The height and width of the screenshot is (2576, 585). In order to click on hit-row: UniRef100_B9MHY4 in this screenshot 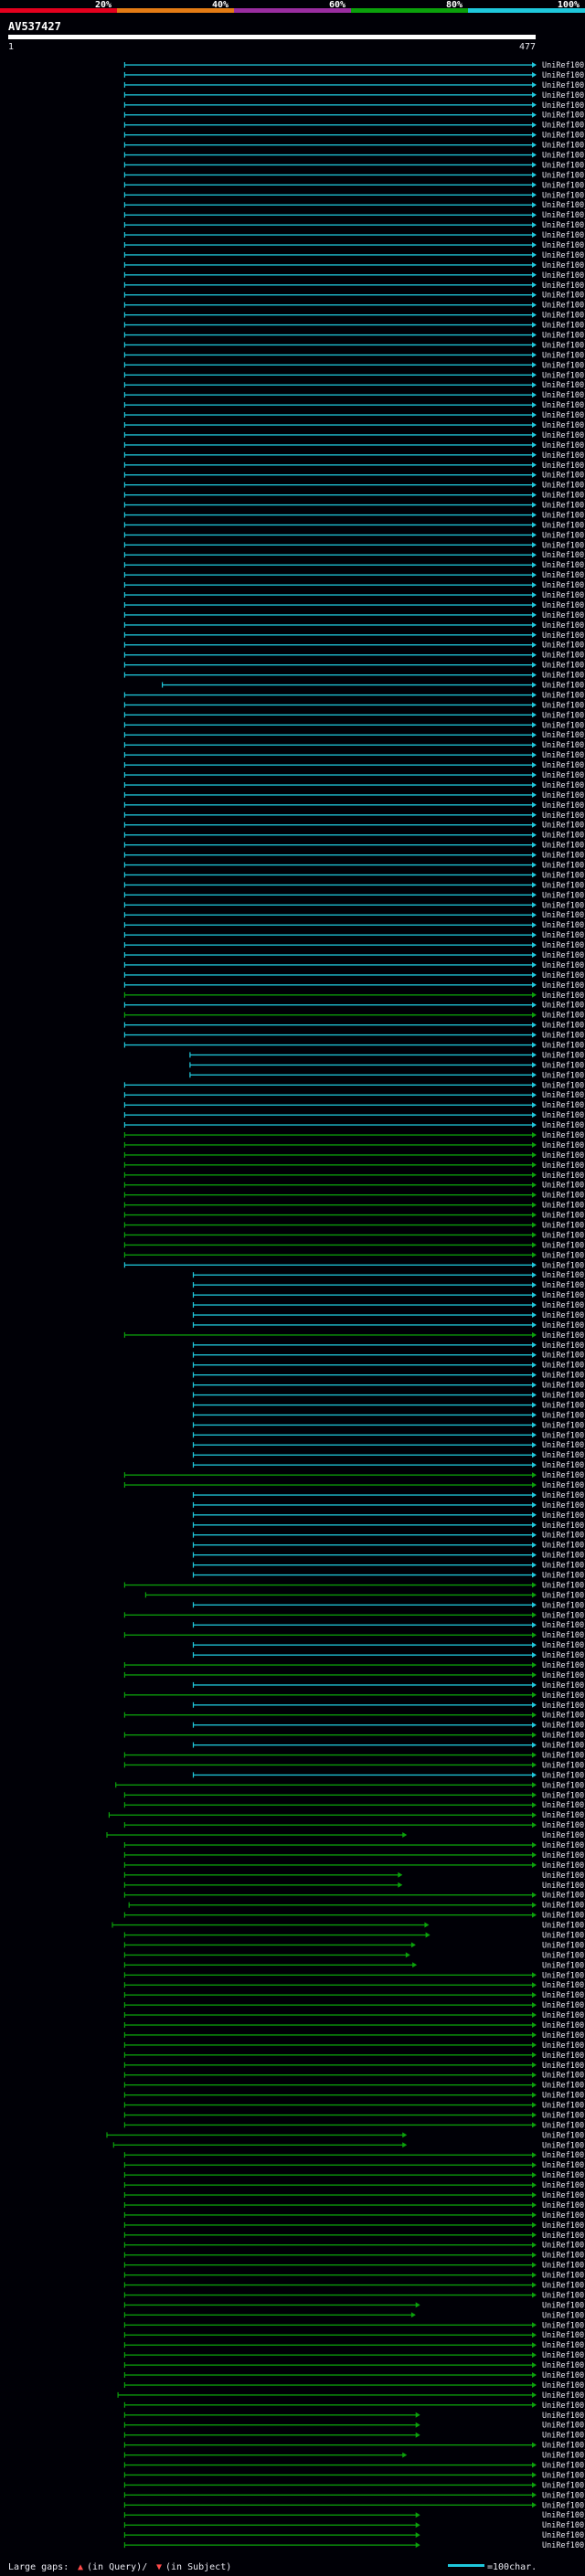, I will do `click(354, 146)`.